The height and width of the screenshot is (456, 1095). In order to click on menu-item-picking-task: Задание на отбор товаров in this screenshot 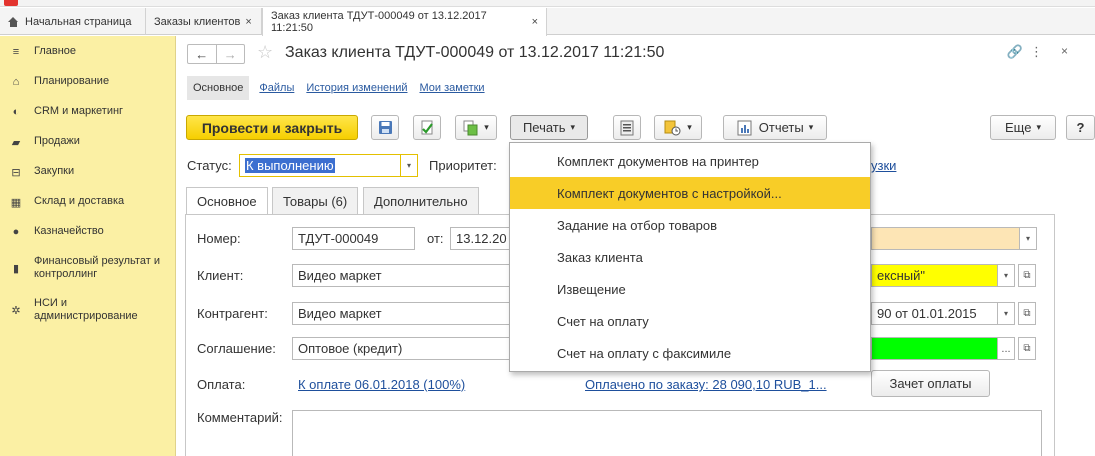, I will do `click(690, 225)`.